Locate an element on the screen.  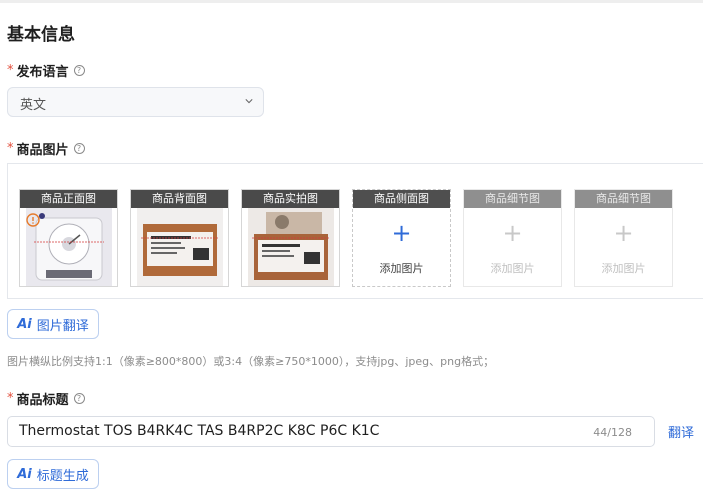
images-label-text: 商品图片 is located at coordinates (42, 150).